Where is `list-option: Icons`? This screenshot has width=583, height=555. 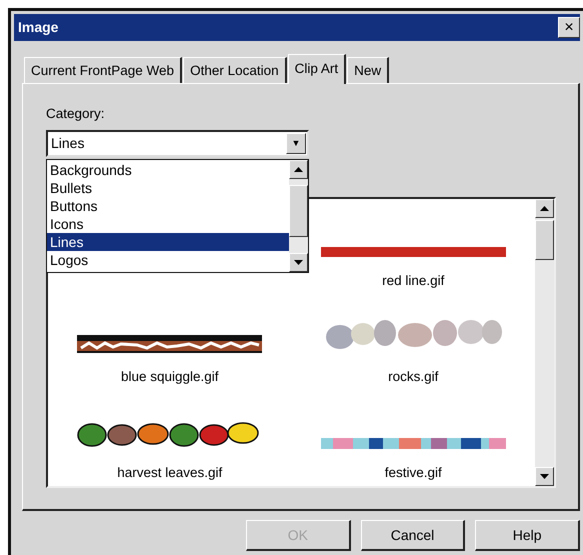 list-option: Icons is located at coordinates (168, 224).